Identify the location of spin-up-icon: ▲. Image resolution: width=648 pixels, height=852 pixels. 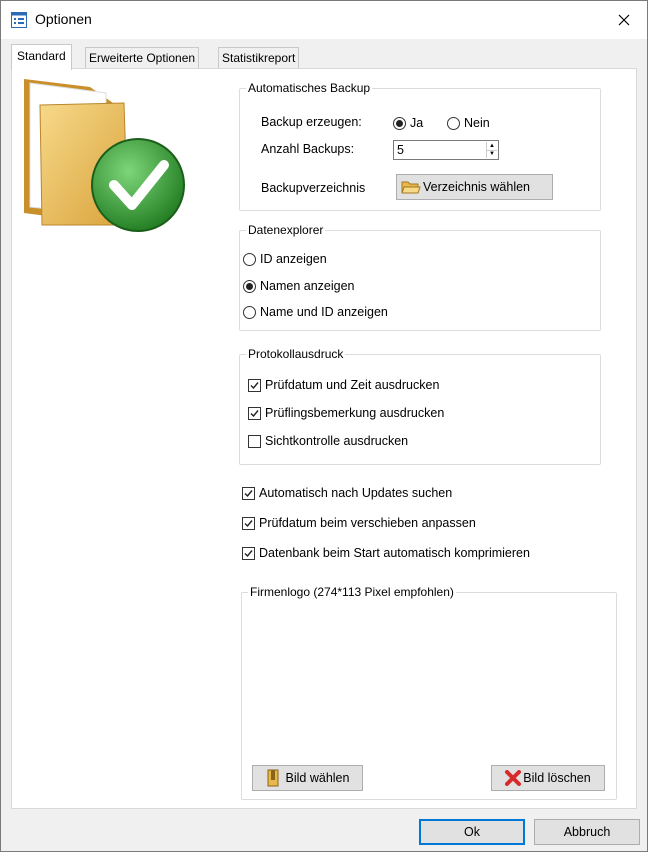
(492, 146).